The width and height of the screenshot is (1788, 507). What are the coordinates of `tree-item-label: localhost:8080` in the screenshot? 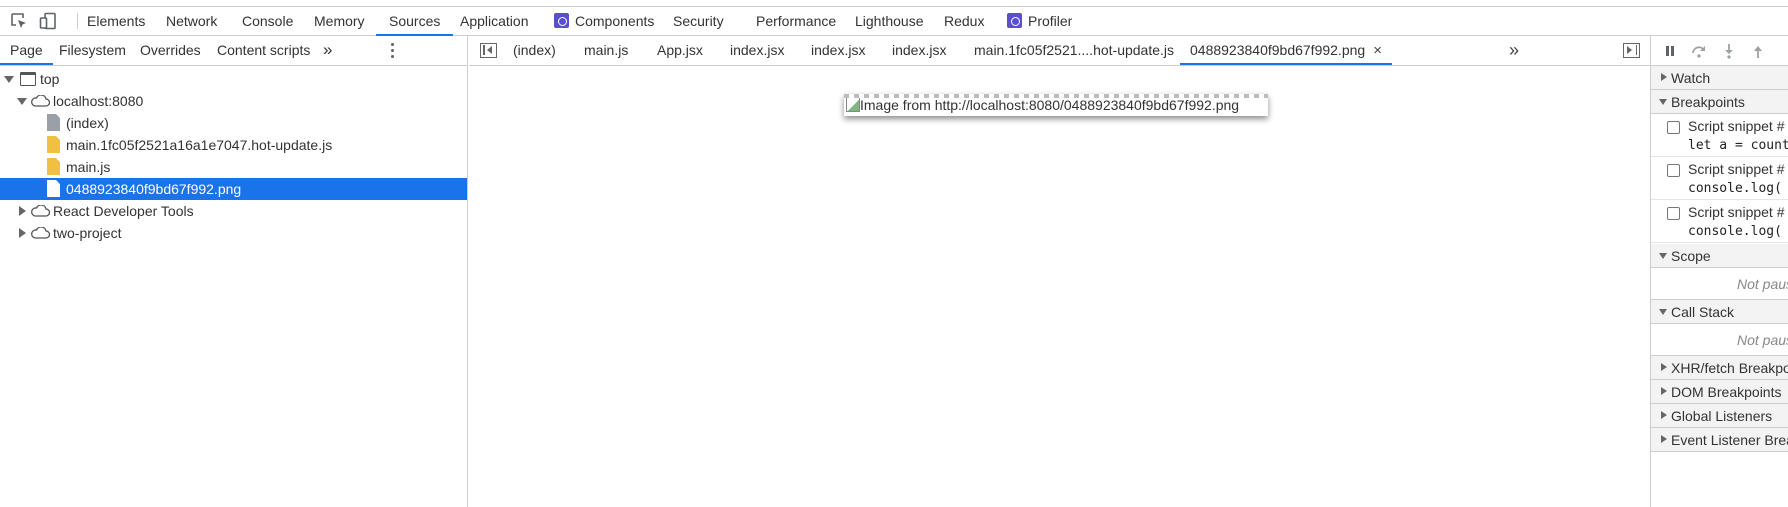 It's located at (98, 101).